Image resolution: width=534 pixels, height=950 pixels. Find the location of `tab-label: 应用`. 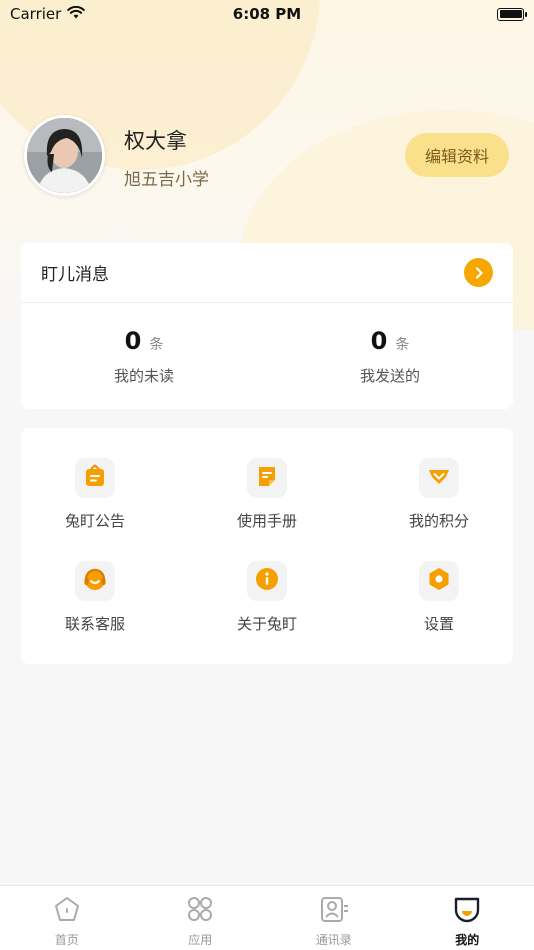

tab-label: 应用 is located at coordinates (200, 940).